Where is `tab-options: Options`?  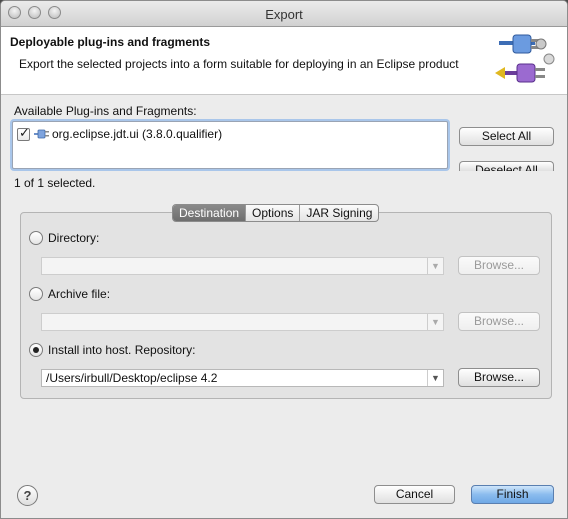 tab-options: Options is located at coordinates (272, 213).